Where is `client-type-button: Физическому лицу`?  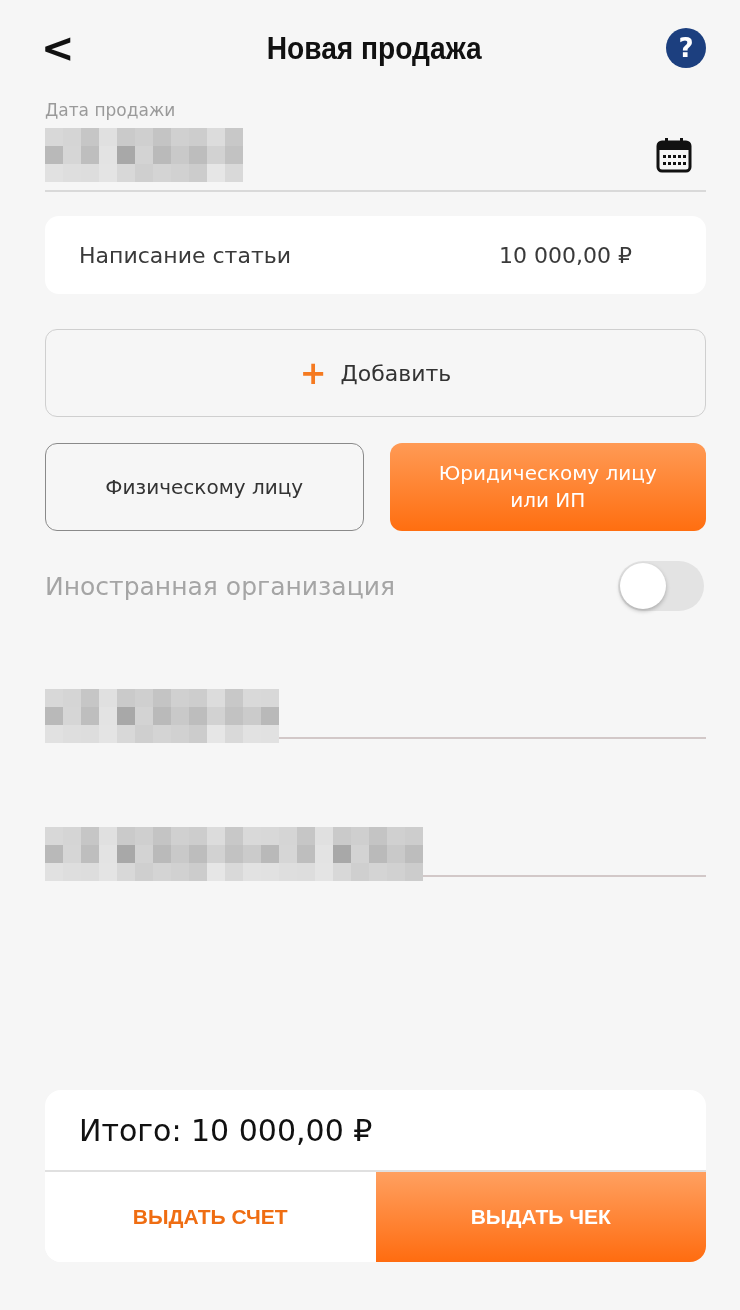 client-type-button: Физическому лицу is located at coordinates (204, 487).